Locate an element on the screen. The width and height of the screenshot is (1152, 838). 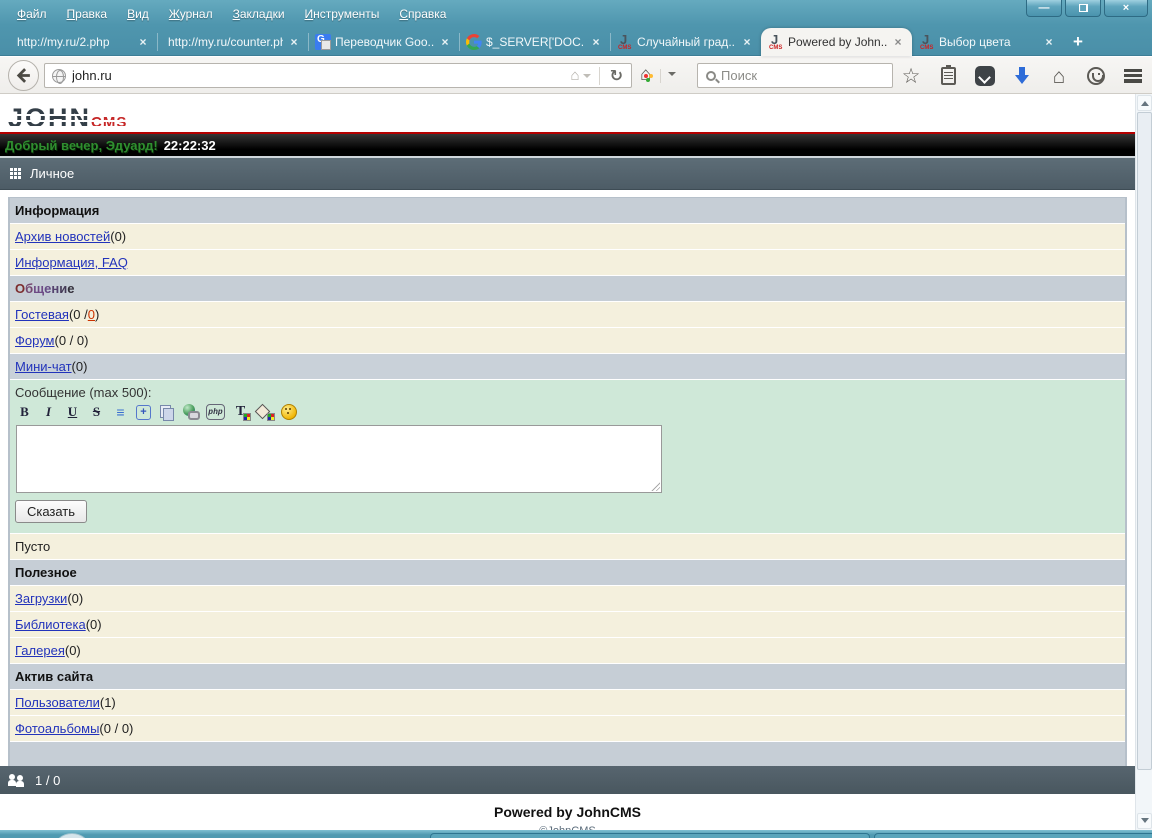
menubar-item-справка: Справка is located at coordinates (422, 14).